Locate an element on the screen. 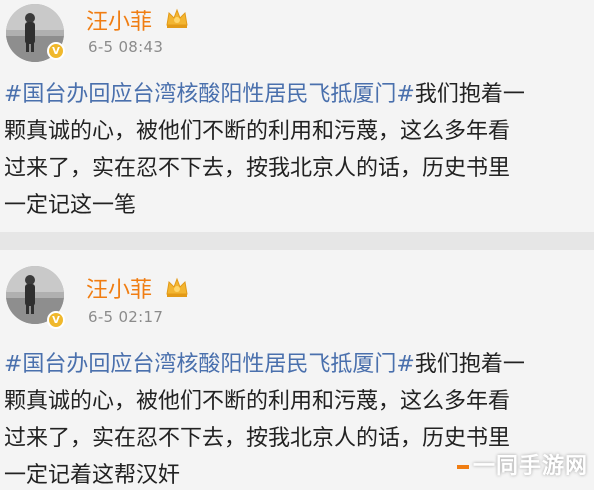 The height and width of the screenshot is (490, 594). avatar is located at coordinates (35, 295).